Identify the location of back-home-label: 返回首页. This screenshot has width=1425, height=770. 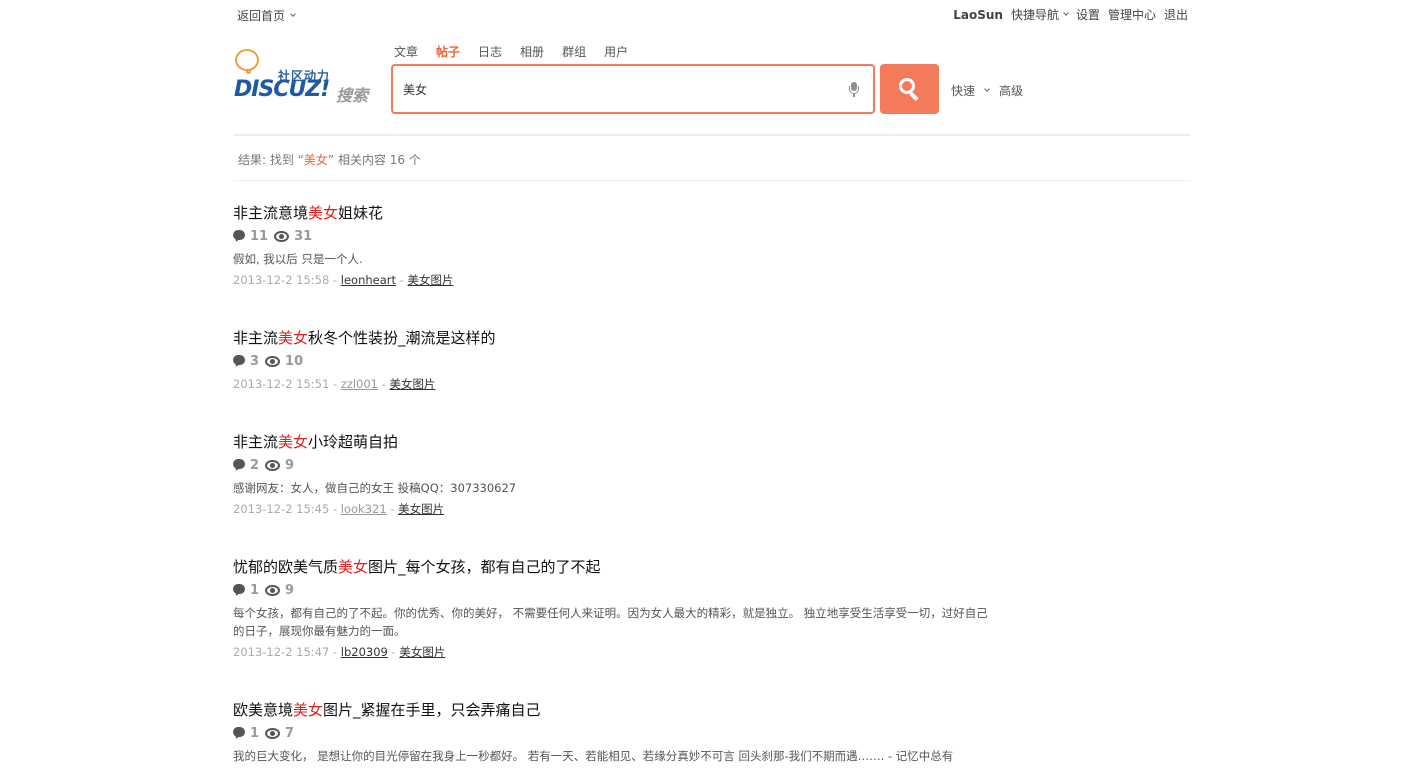
(261, 16).